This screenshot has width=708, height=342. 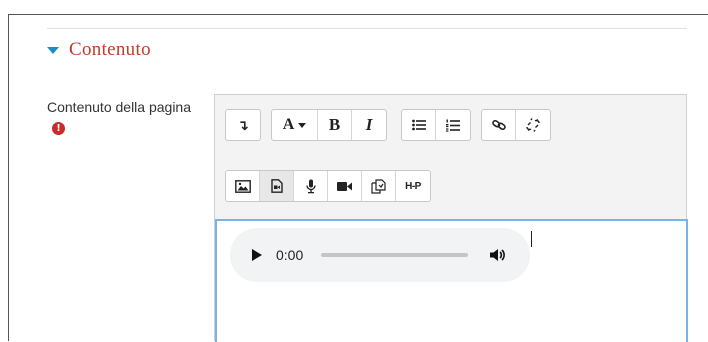 I want to click on ordered-list-icon, so click(x=453, y=125).